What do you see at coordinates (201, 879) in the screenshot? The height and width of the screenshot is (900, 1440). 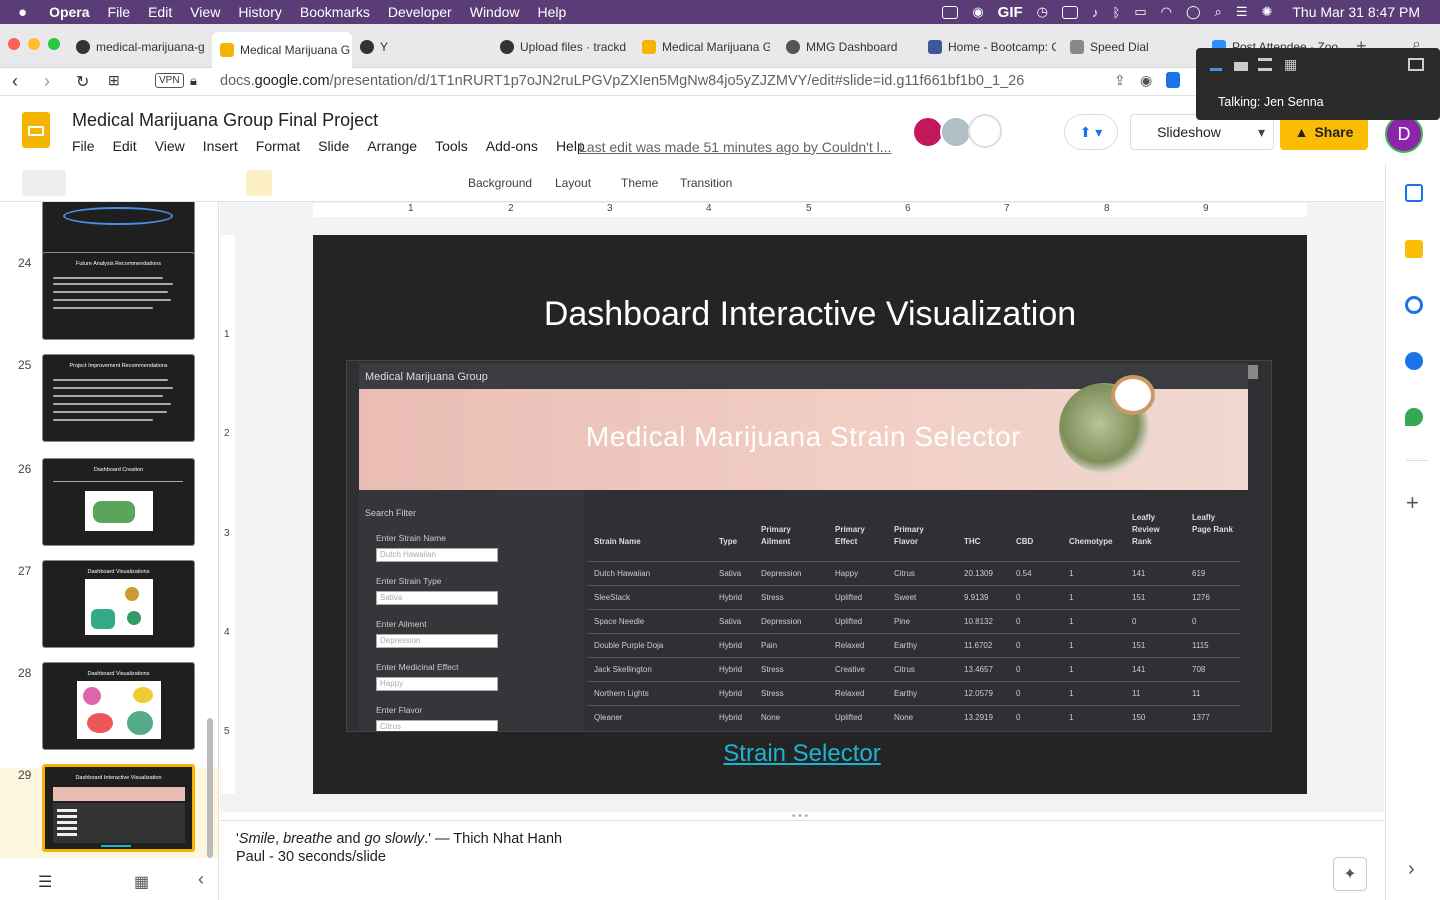 I see `collapse-panel-icon: ‹` at bounding box center [201, 879].